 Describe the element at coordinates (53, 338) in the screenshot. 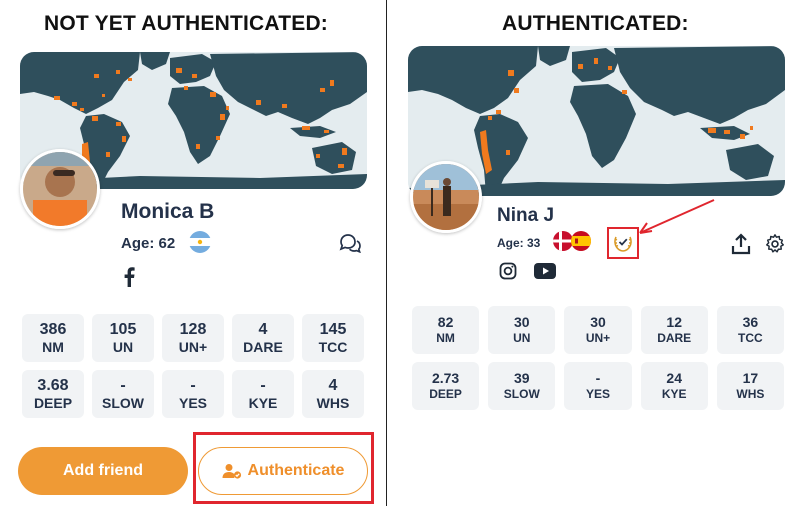

I see `stat-nm: 386 NM` at that location.